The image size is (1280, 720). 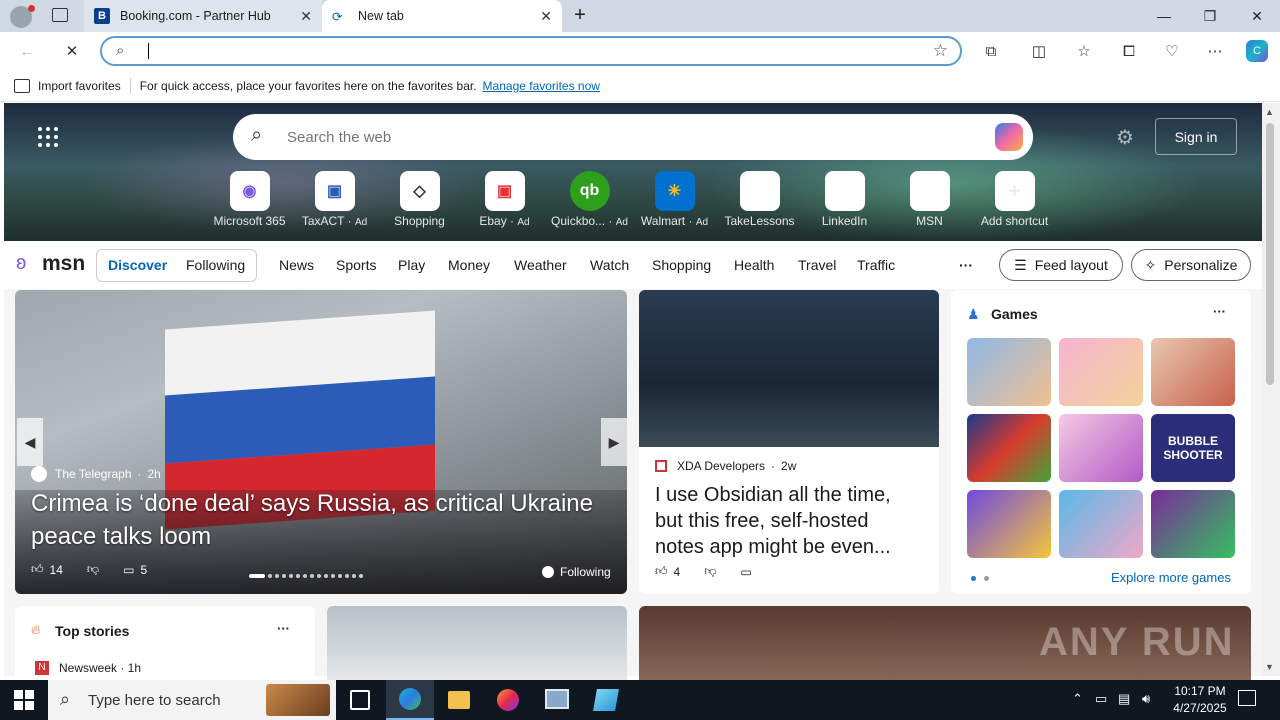 I want to click on shortcut-takelessons: TakeLessons, so click(x=759, y=199).